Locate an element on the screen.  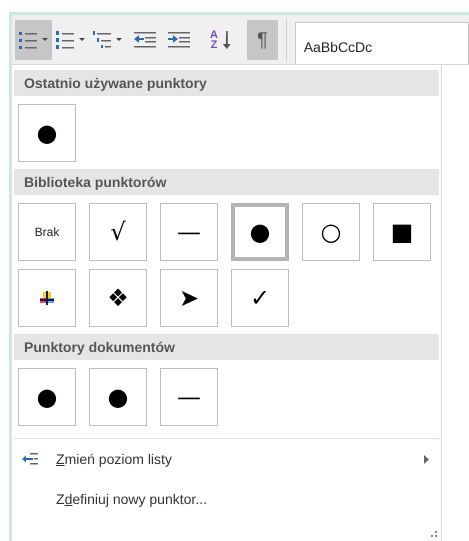
indent-icon is located at coordinates (179, 39).